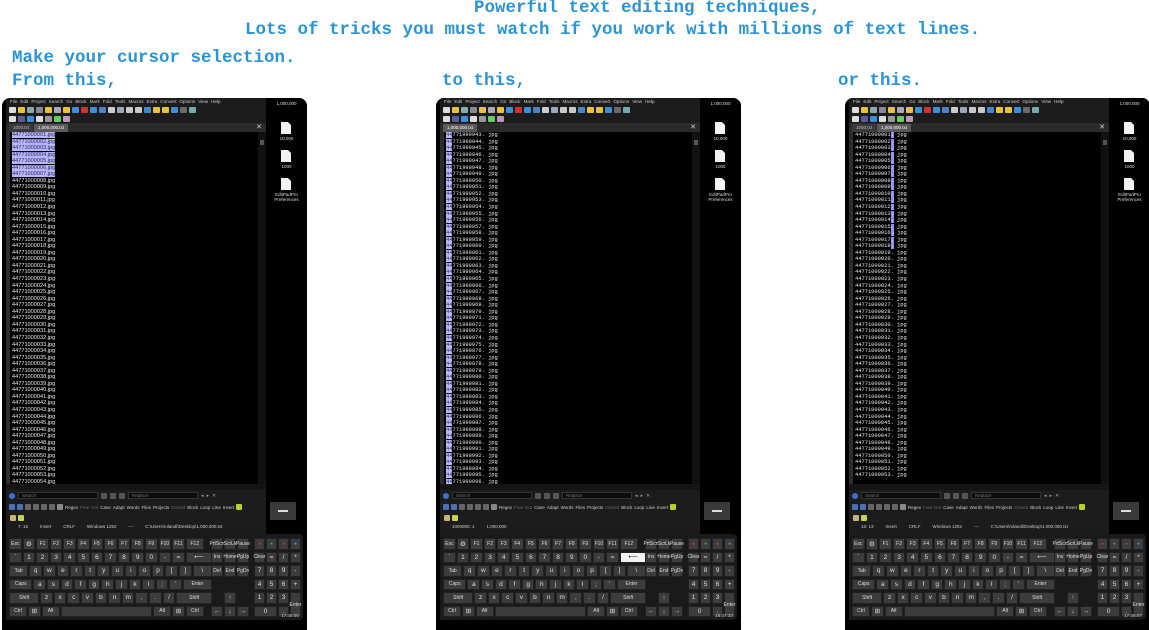  What do you see at coordinates (664, 544) in the screenshot?
I see `key-scrlk: ScrLk` at bounding box center [664, 544].